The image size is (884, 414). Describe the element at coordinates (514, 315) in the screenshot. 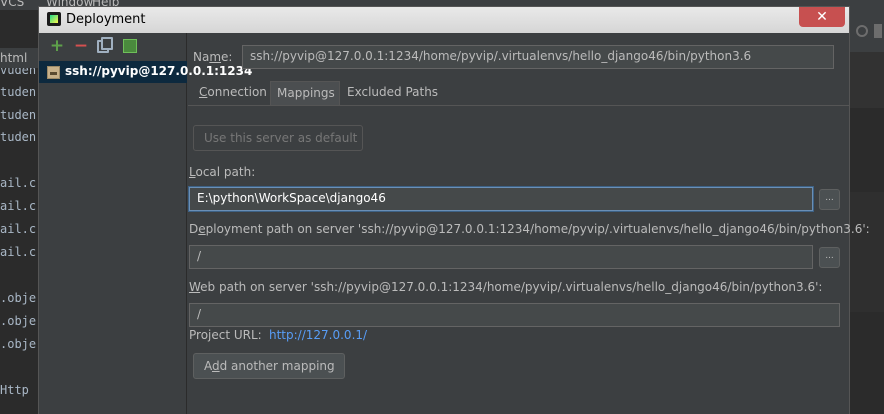

I see `web-path-input: /` at that location.